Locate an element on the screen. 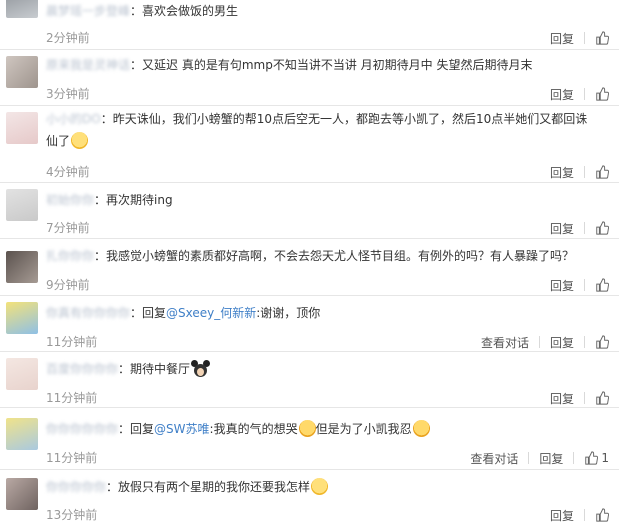 The width and height of the screenshot is (619, 525). comment-item: 你你你你你：放假只有两个星期的我你还要我怎样 13分钟前 回复 is located at coordinates (309, 497).